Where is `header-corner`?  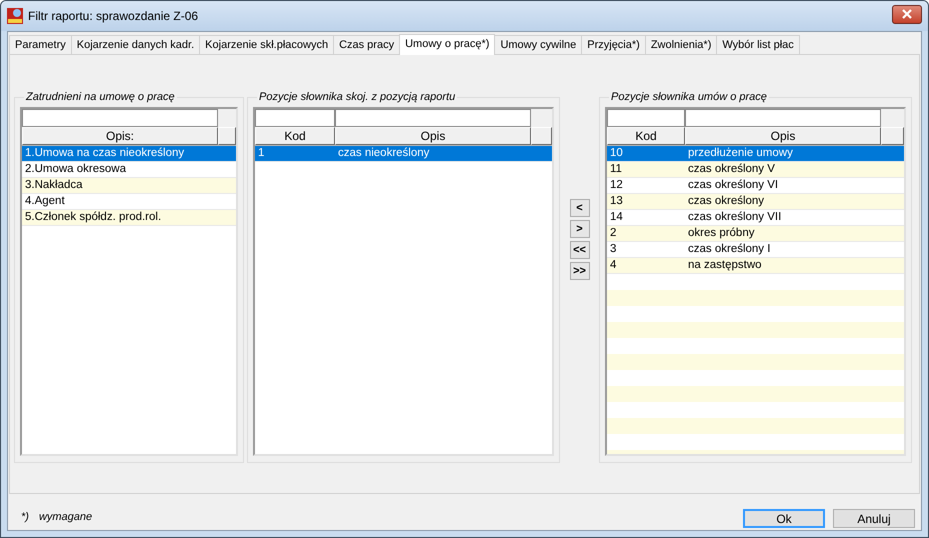 header-corner is located at coordinates (892, 136).